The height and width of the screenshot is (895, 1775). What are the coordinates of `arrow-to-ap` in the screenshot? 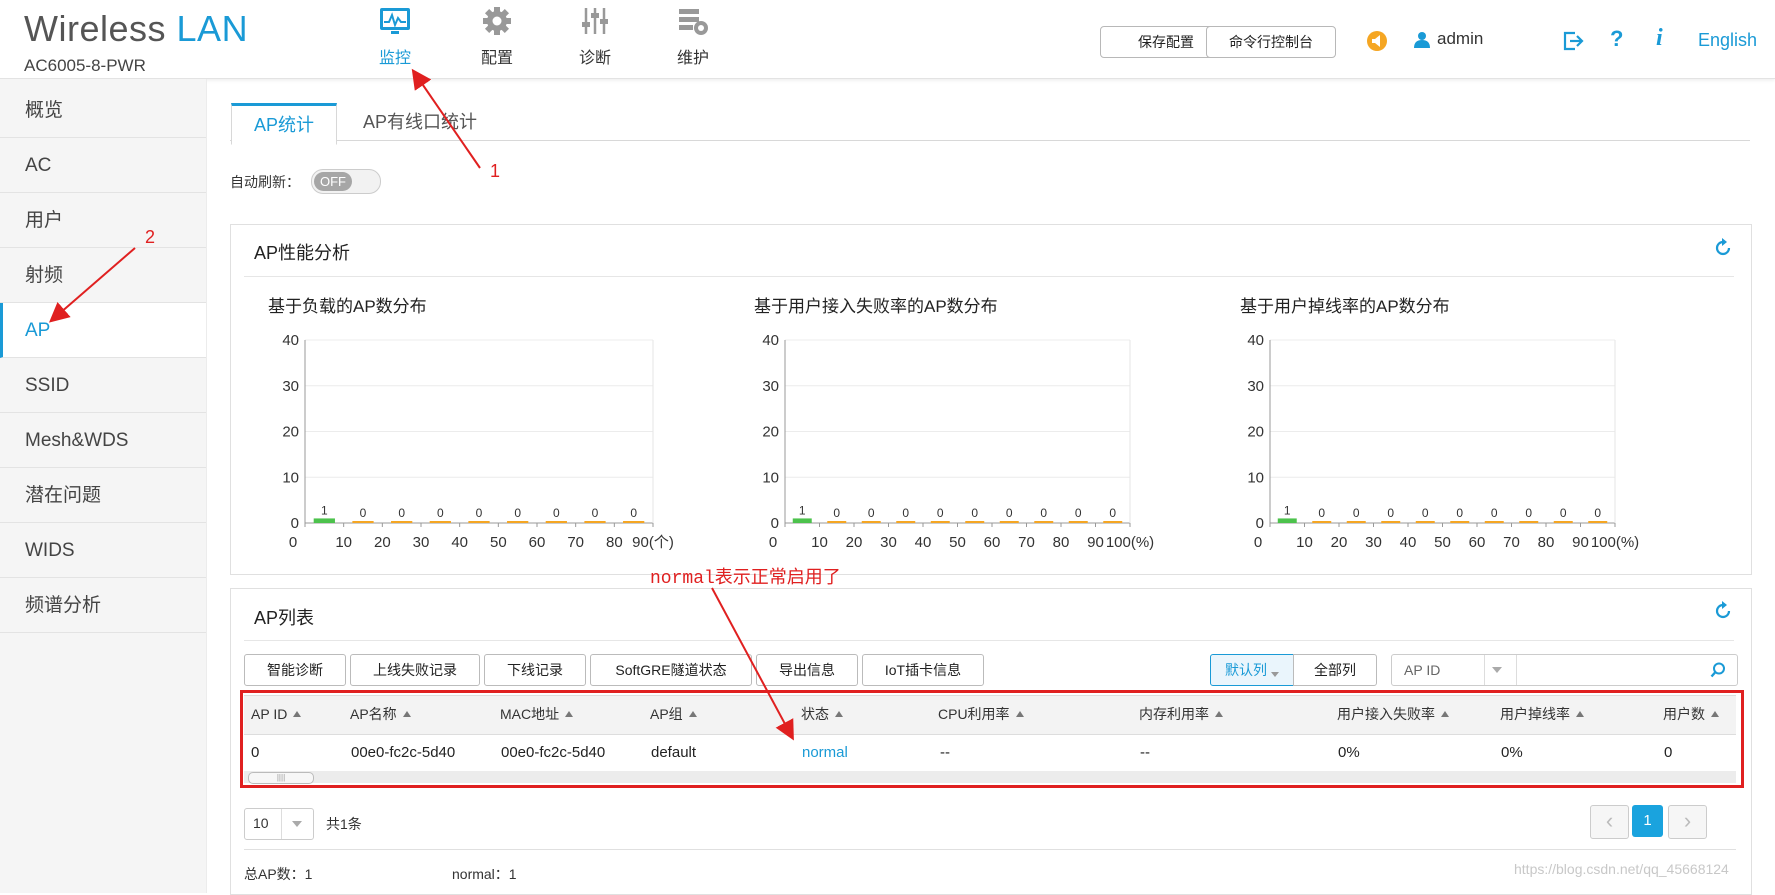 It's located at (92, 285).